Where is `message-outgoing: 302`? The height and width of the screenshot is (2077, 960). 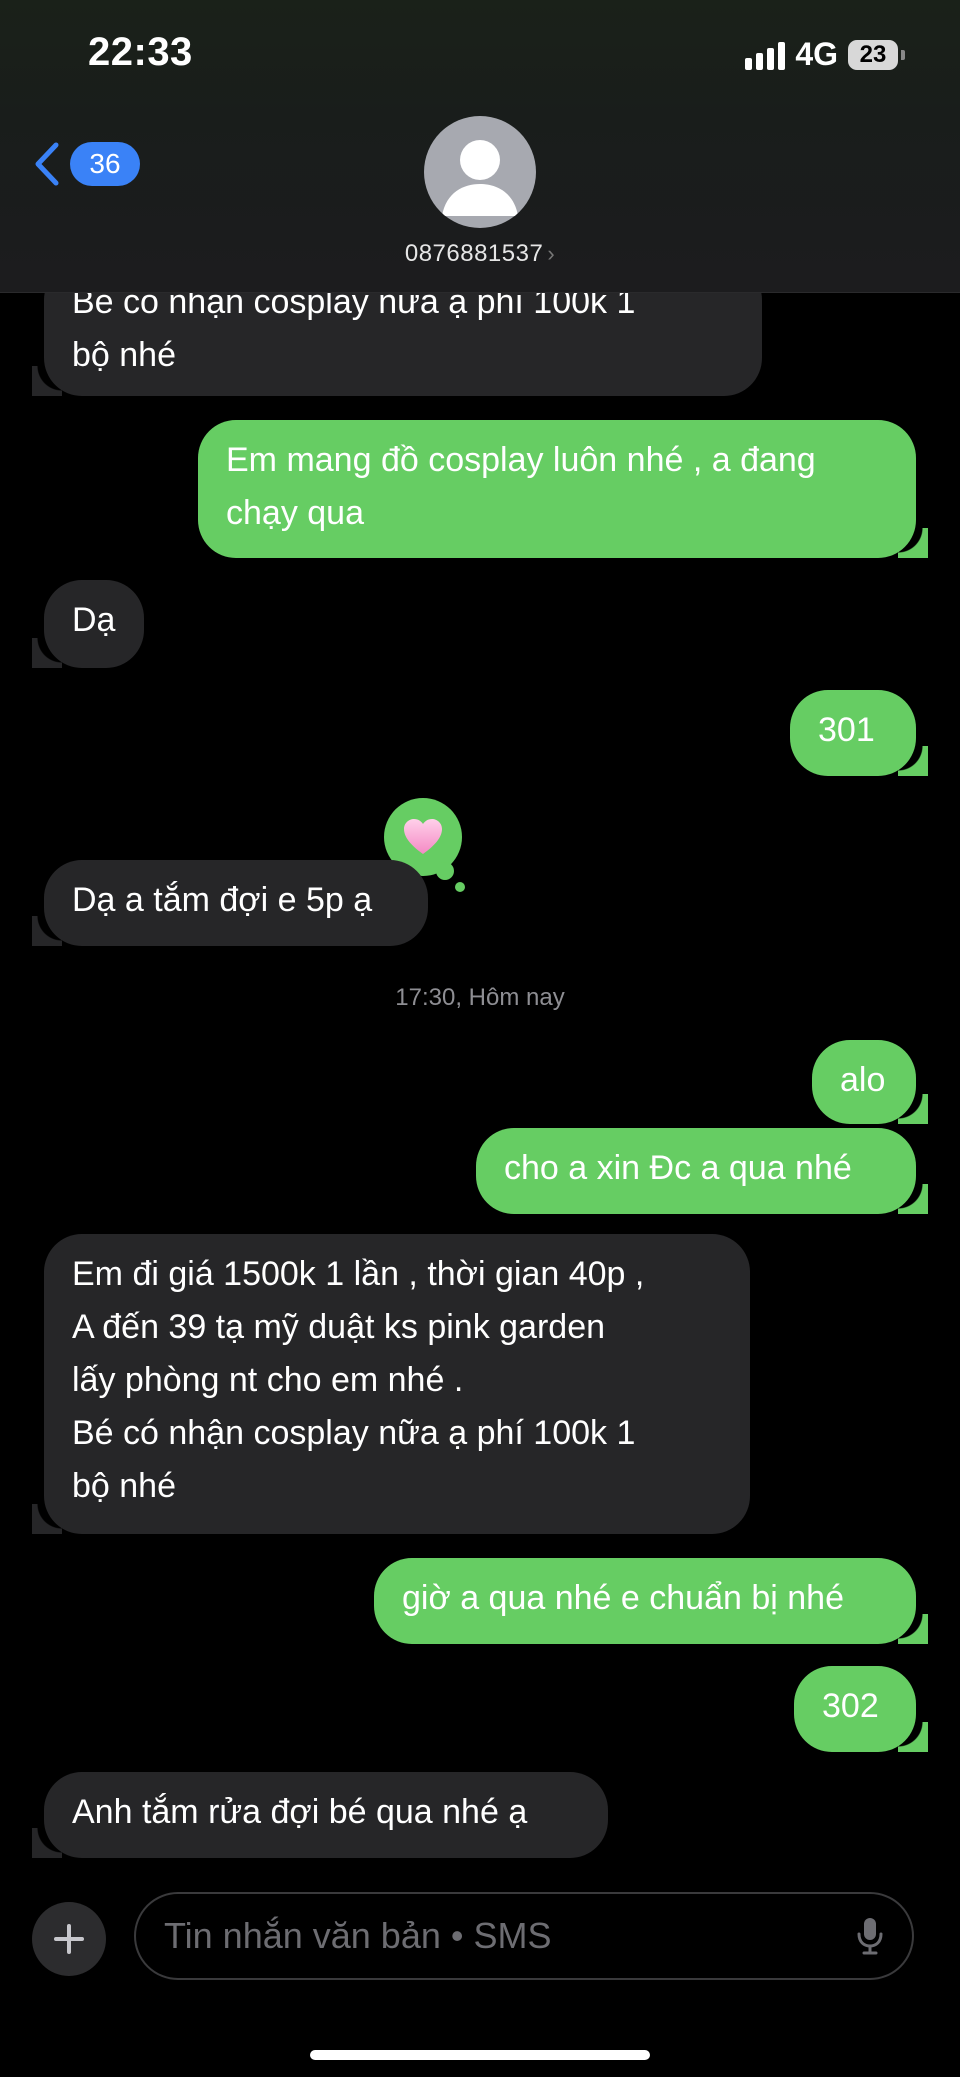 message-outgoing: 302 is located at coordinates (861, 1709).